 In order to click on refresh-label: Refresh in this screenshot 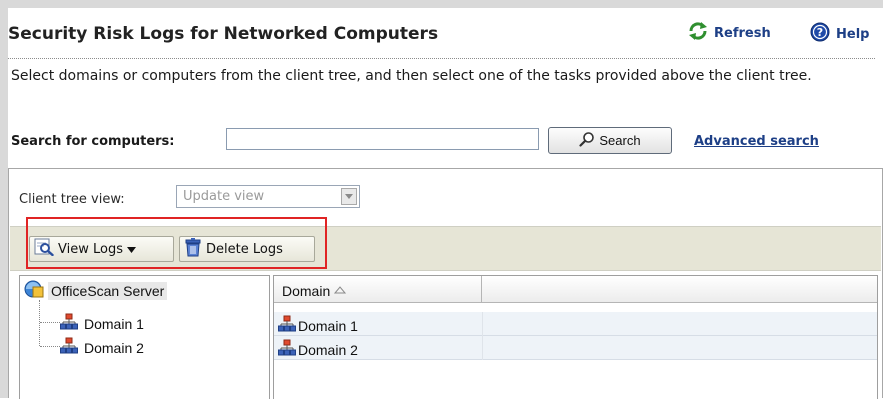, I will do `click(742, 33)`.